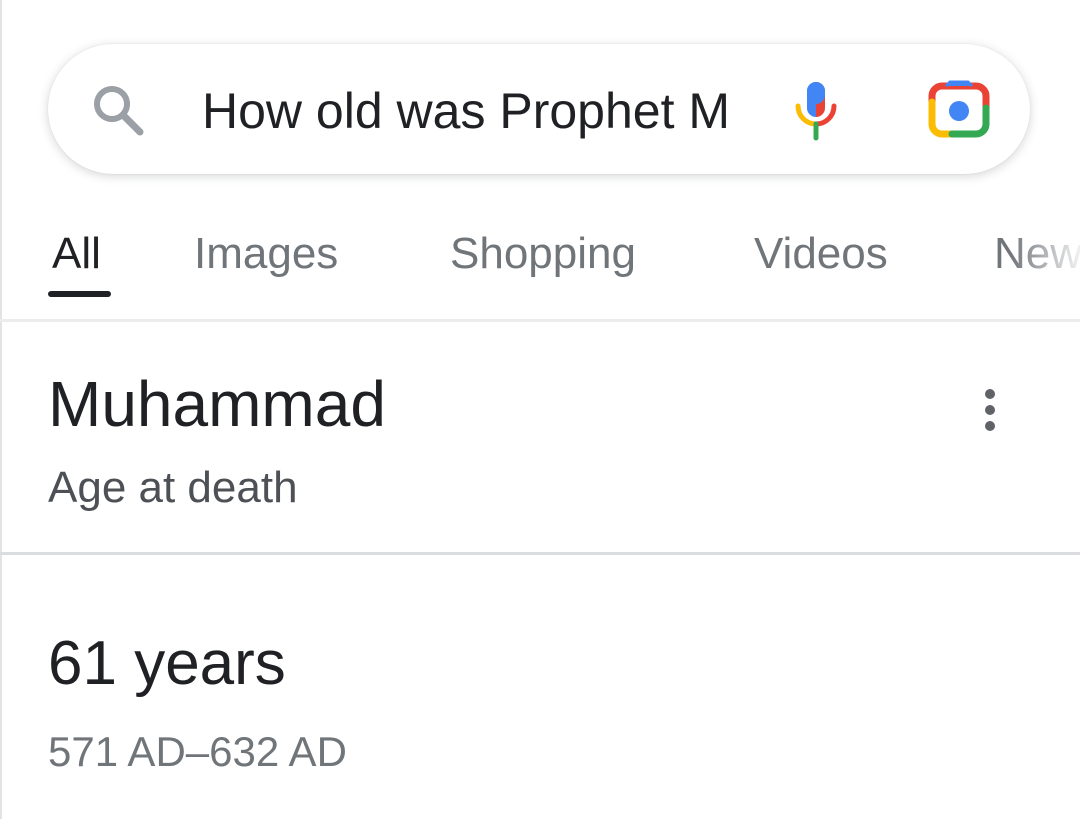 The image size is (1080, 819). What do you see at coordinates (79, 294) in the screenshot?
I see `active-tab-indicator` at bounding box center [79, 294].